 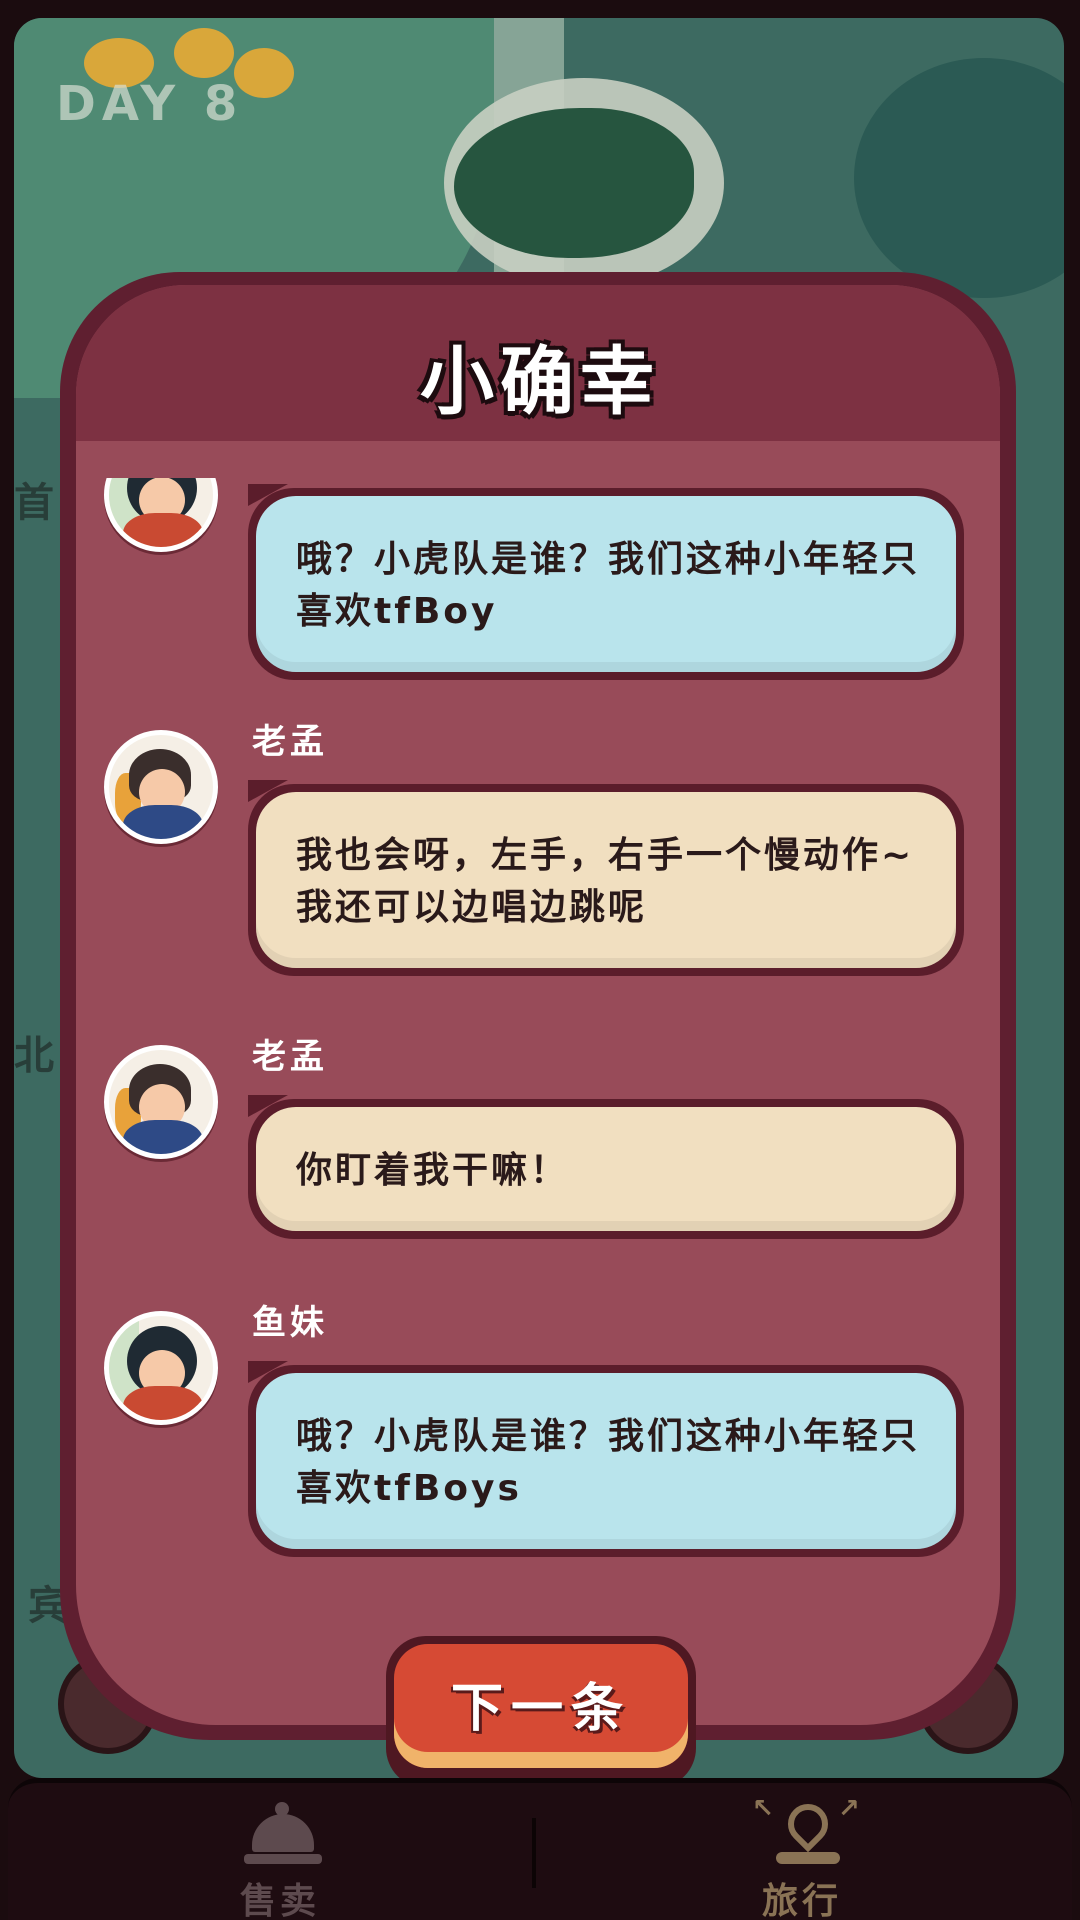 I want to click on tab-travel: ↖ ↗ 旅行, so click(x=802, y=1857).